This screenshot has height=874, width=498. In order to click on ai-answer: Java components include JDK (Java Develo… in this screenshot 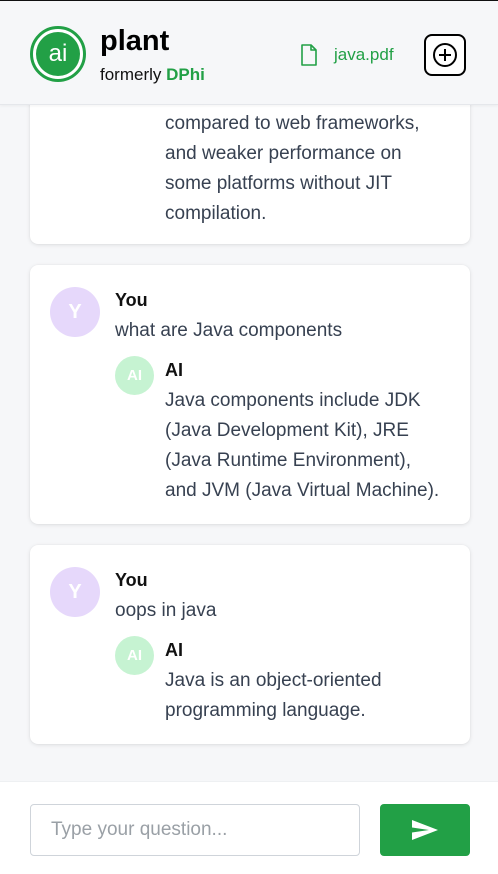, I will do `click(302, 446)`.